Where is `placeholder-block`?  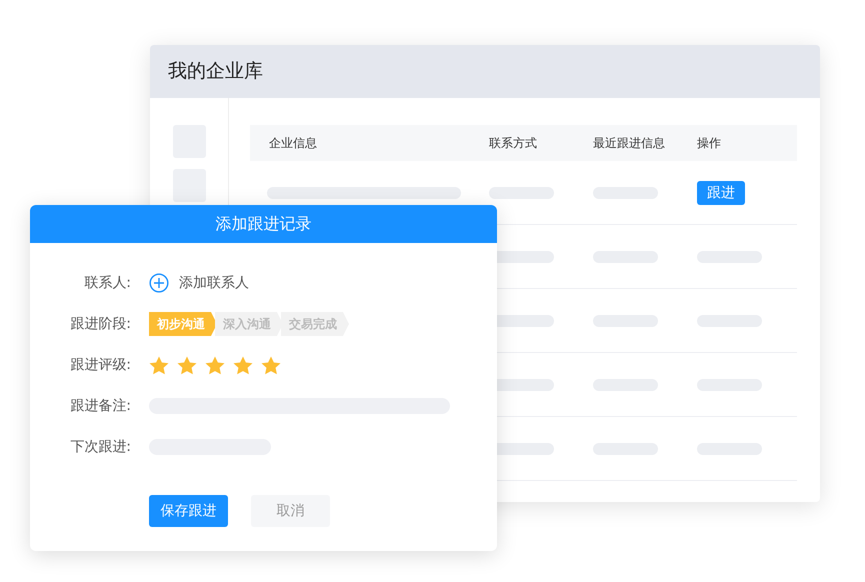
placeholder-block is located at coordinates (189, 185).